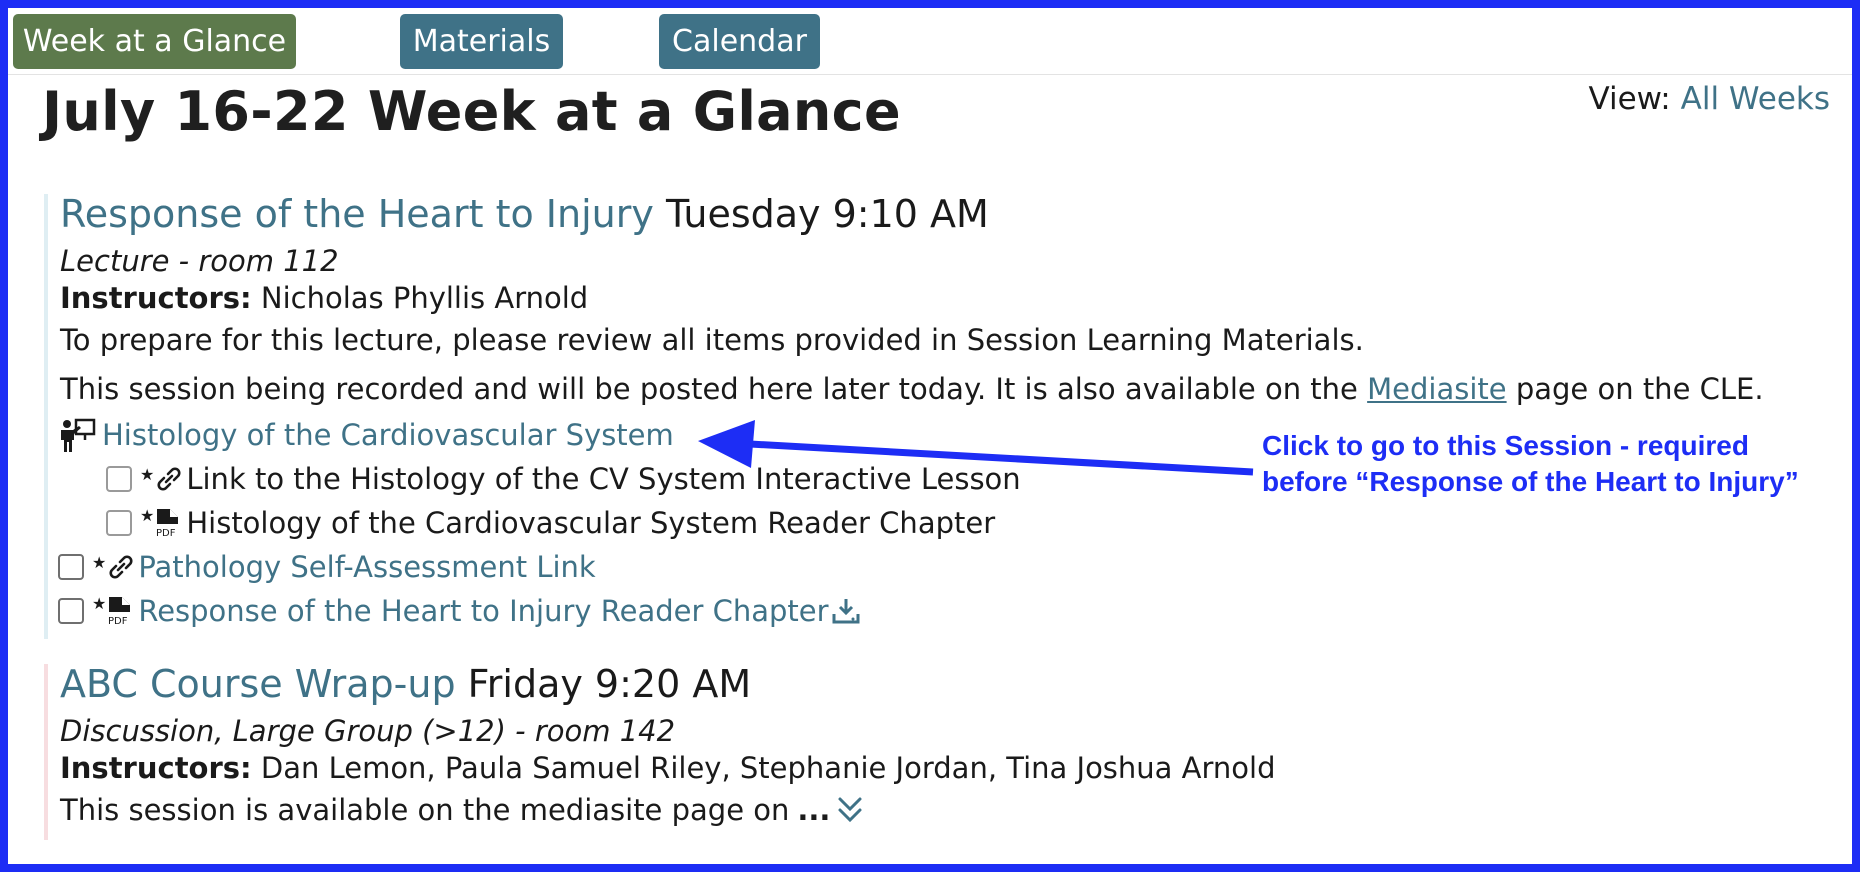 This screenshot has width=1860, height=872. I want to click on session-header: ABC Course Wrap-up Friday 9:20 AM, so click(405, 684).